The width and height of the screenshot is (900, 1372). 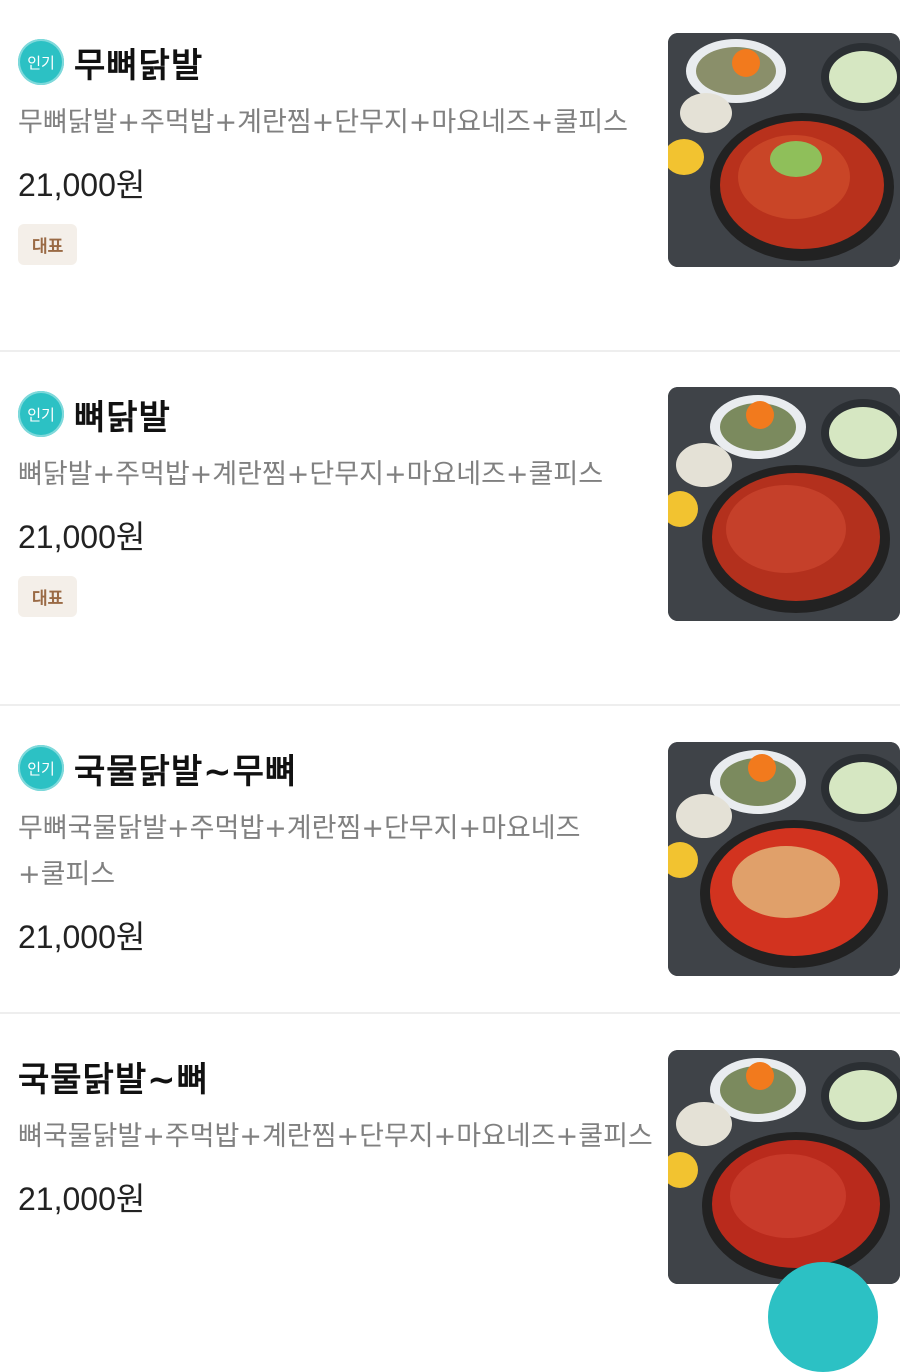 What do you see at coordinates (299, 851) in the screenshot?
I see `menu-item-description: 무뼈국물닭발+주먹밥+계란찜+단무지+마요네즈+쿨피스` at bounding box center [299, 851].